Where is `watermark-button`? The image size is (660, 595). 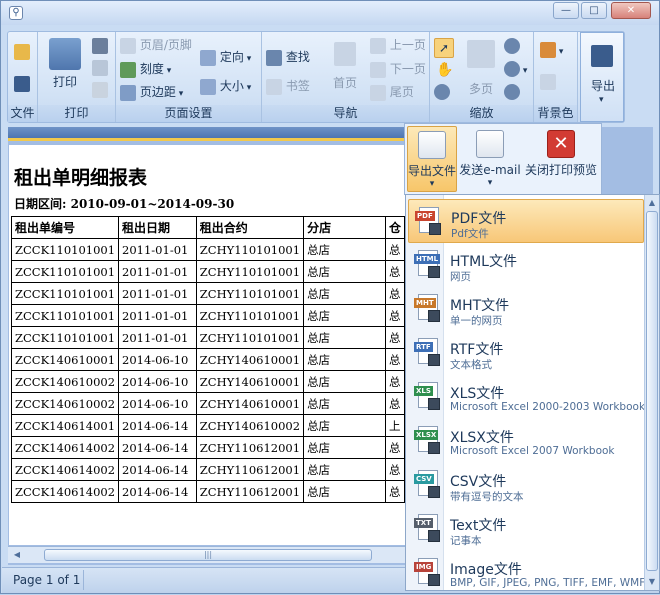
watermark-button is located at coordinates (548, 82).